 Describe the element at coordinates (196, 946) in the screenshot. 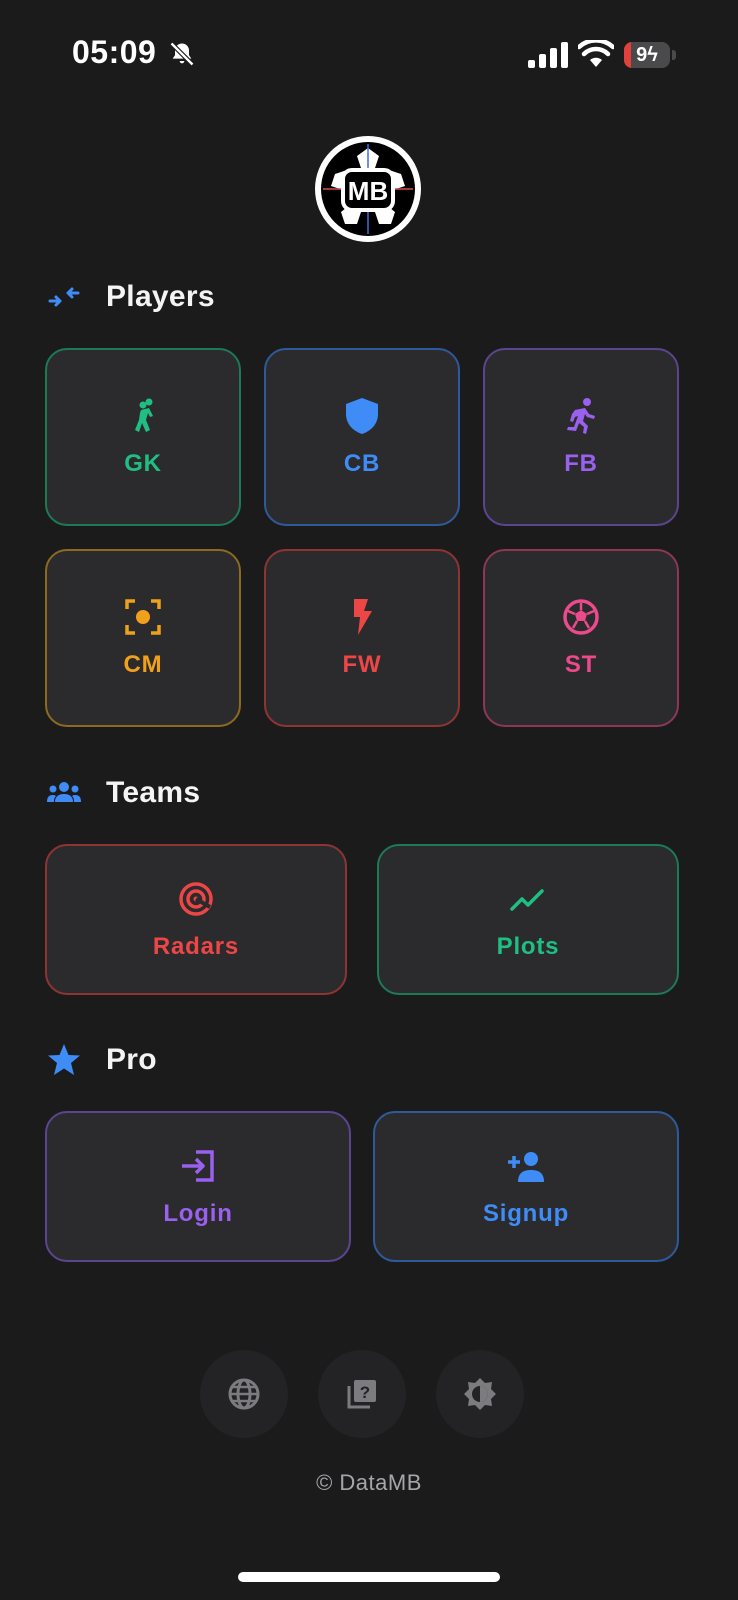

I see `teams-label: Radars` at that location.